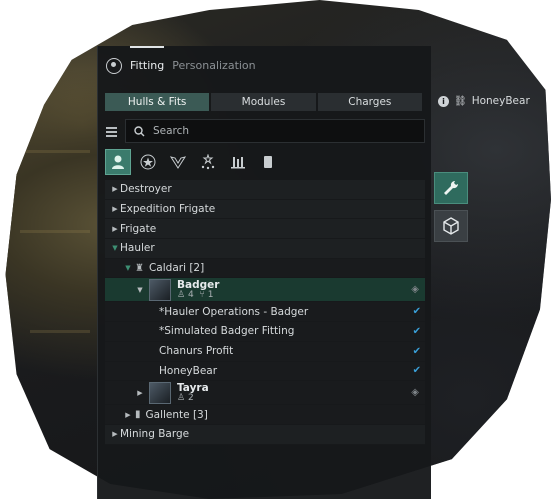  I want to click on tree-group-frigate: ▶ Frigate, so click(265, 229).